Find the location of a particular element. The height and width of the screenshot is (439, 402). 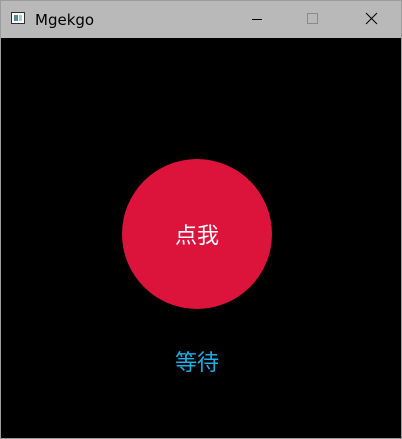

app-window-icon is located at coordinates (18, 18).